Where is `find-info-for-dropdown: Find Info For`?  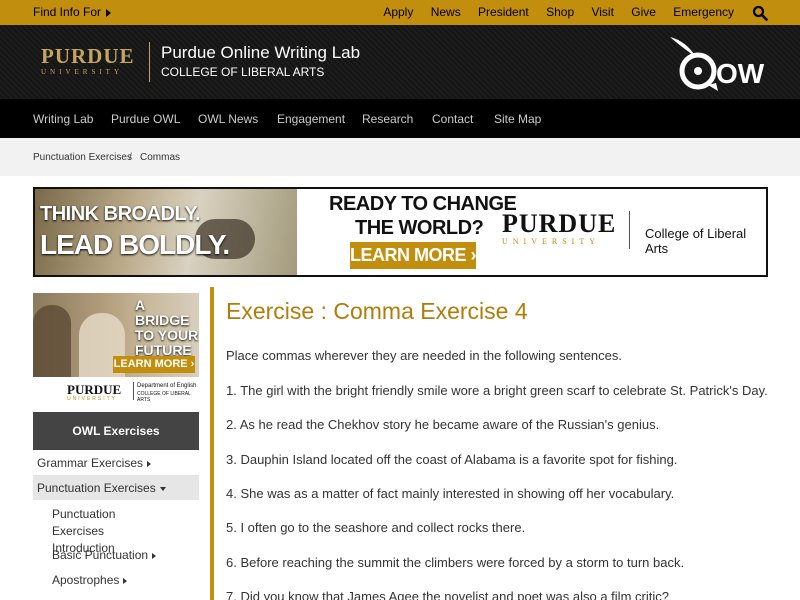
find-info-for-dropdown: Find Info For is located at coordinates (72, 12).